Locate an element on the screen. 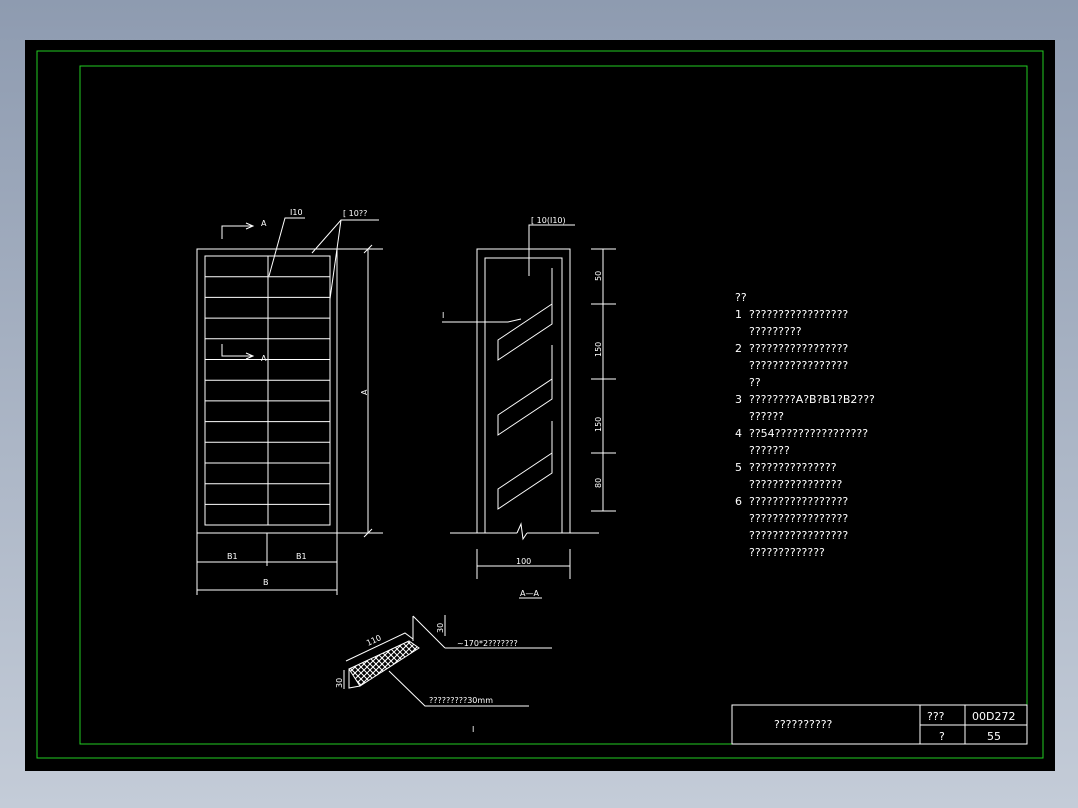 The height and width of the screenshot is (808, 1078). label-atlas: ??? is located at coordinates (936, 716).